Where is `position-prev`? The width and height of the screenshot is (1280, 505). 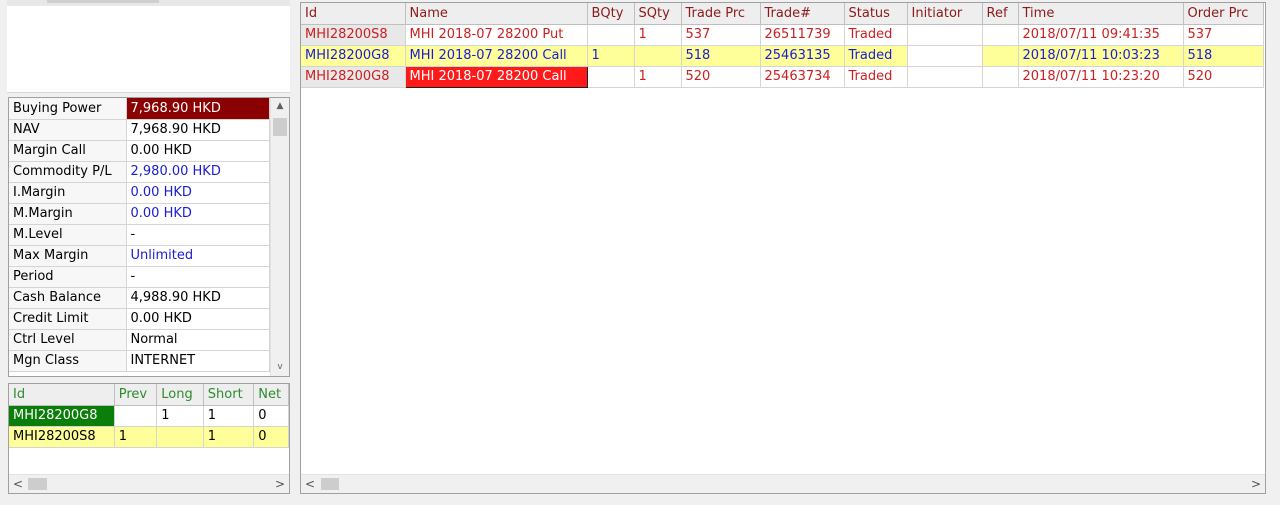 position-prev is located at coordinates (136, 416).